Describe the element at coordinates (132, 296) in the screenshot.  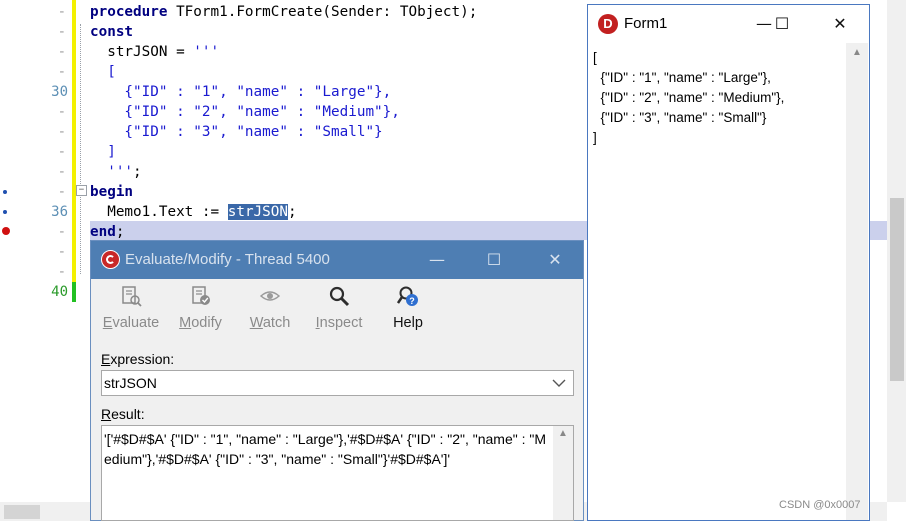
I see `evaluate-icon` at that location.